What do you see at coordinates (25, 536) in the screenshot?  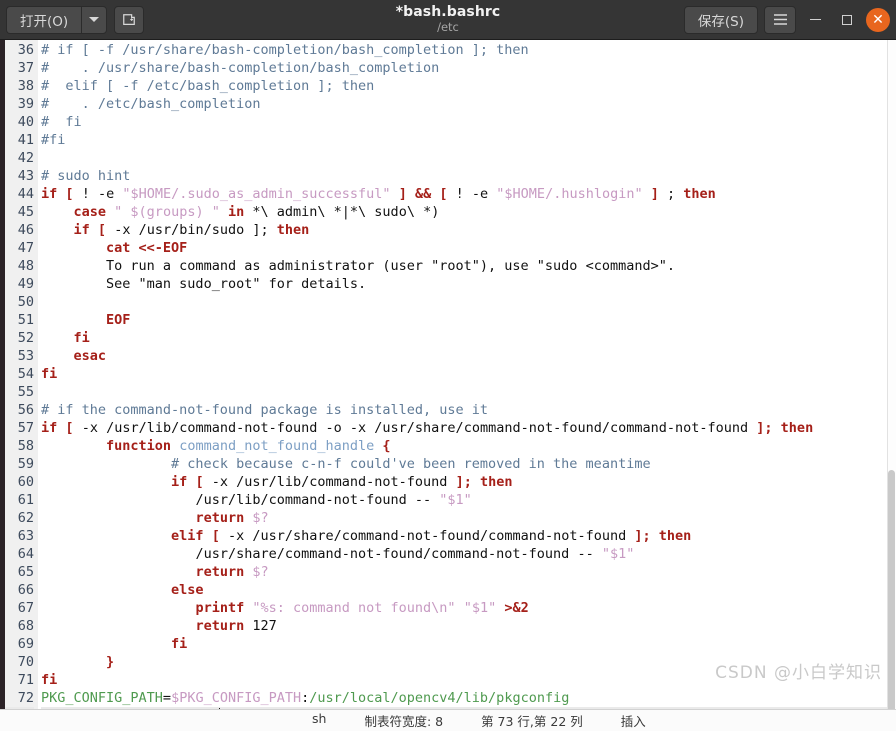 I see `line-number: 63` at bounding box center [25, 536].